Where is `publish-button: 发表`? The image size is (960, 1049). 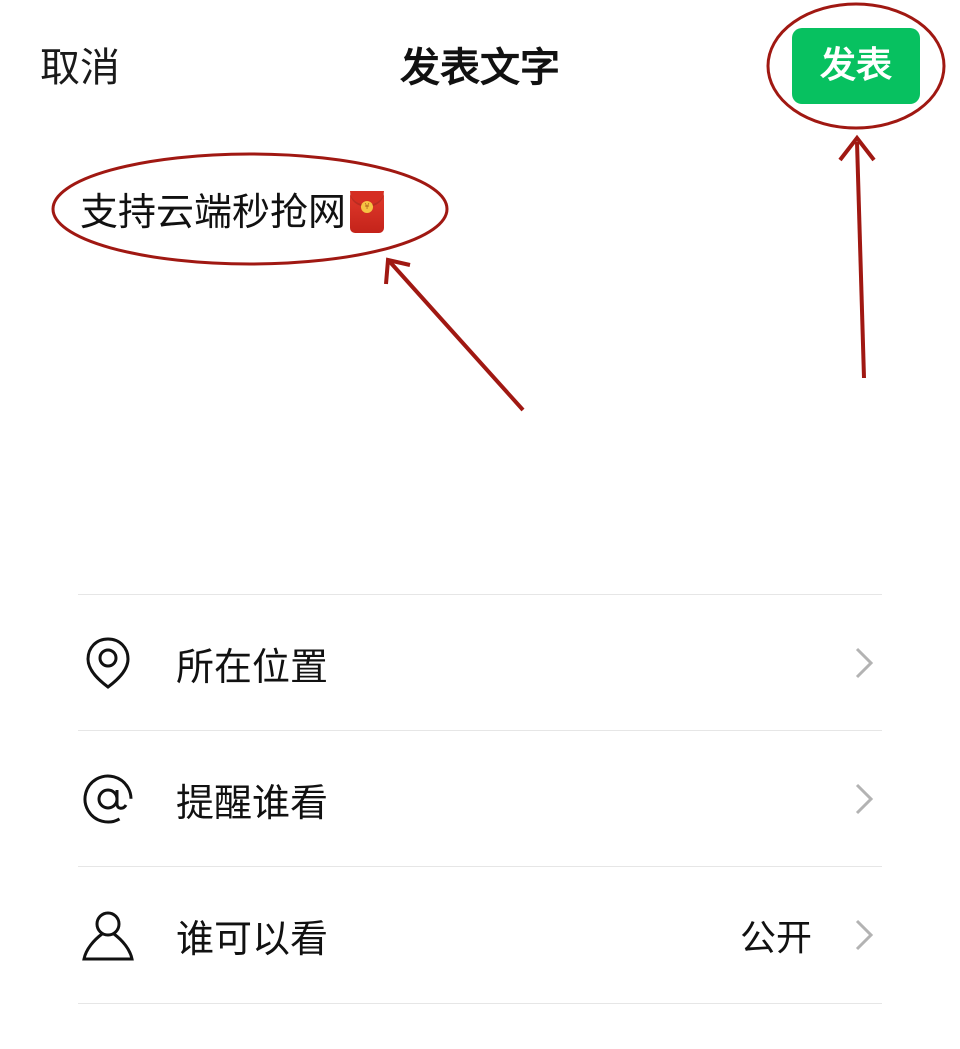
publish-button: 发表 is located at coordinates (856, 66).